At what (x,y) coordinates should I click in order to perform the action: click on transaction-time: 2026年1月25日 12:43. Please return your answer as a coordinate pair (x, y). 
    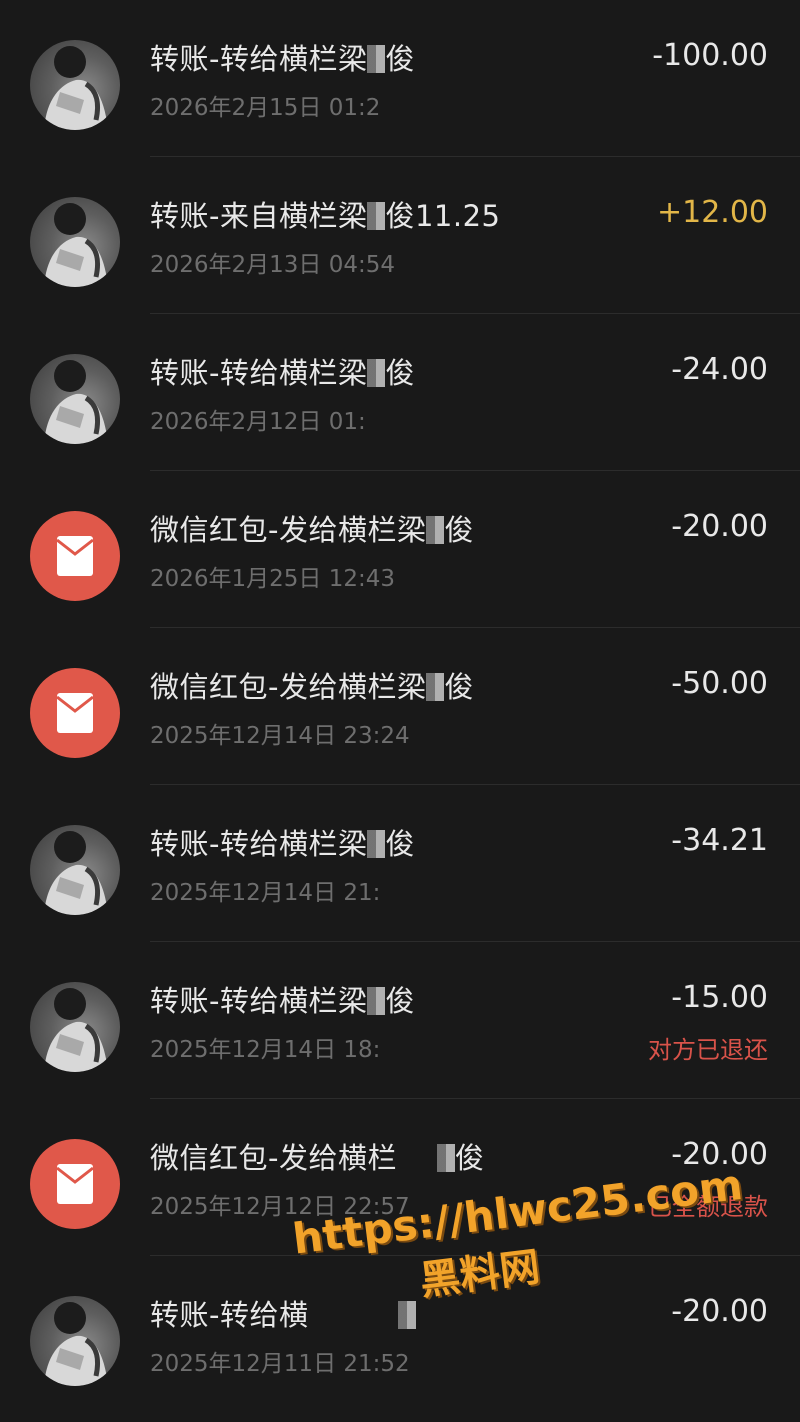
    Looking at the image, I should click on (273, 579).